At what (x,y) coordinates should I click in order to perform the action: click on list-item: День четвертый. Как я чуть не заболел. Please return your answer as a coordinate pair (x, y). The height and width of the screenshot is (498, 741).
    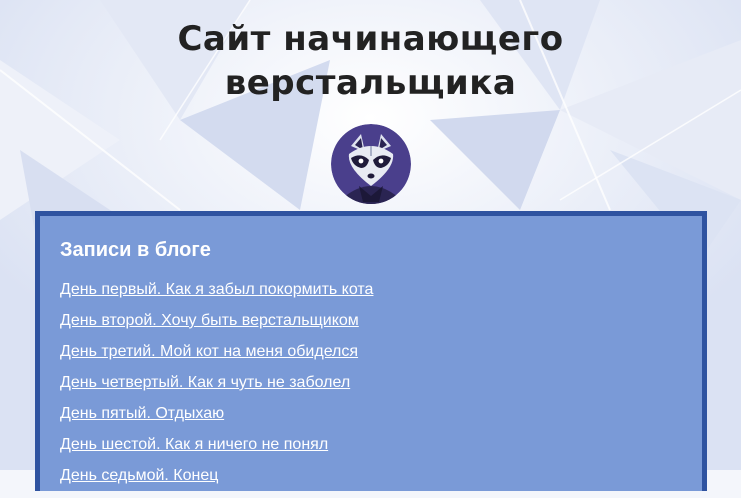
    Looking at the image, I should click on (216, 389).